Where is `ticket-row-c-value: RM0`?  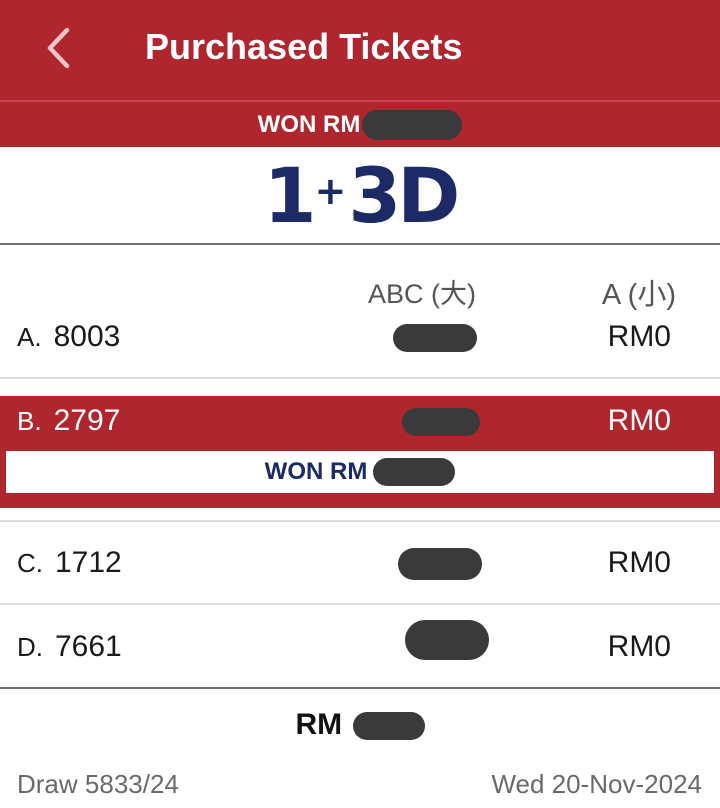 ticket-row-c-value: RM0 is located at coordinates (639, 562).